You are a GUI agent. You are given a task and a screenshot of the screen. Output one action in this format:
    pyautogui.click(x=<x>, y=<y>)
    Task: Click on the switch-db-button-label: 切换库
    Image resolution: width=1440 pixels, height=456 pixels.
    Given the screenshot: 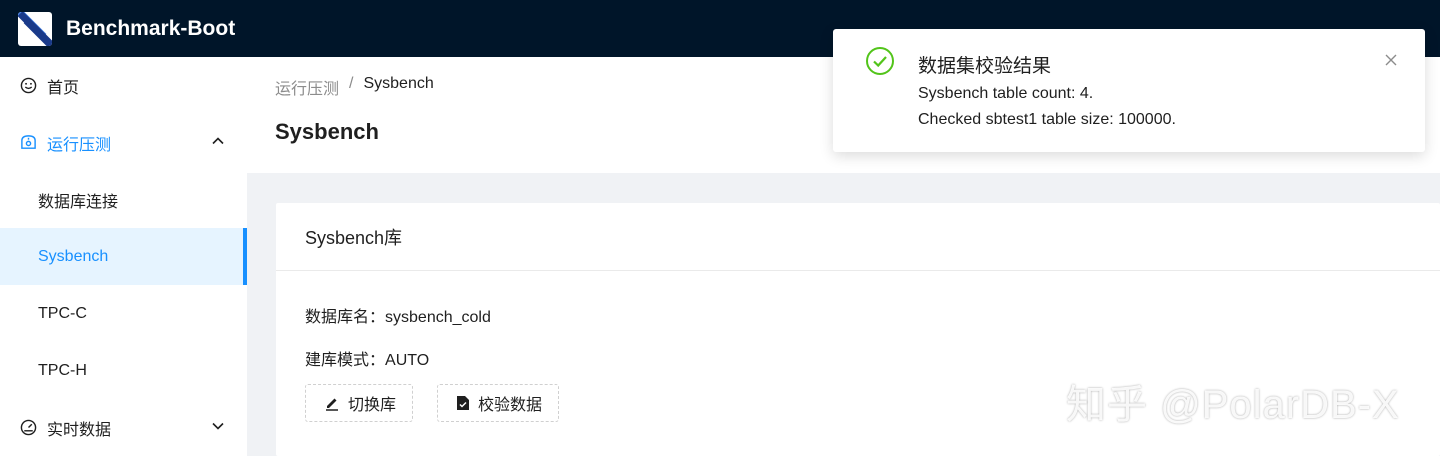 What is the action you would take?
    pyautogui.click(x=372, y=405)
    